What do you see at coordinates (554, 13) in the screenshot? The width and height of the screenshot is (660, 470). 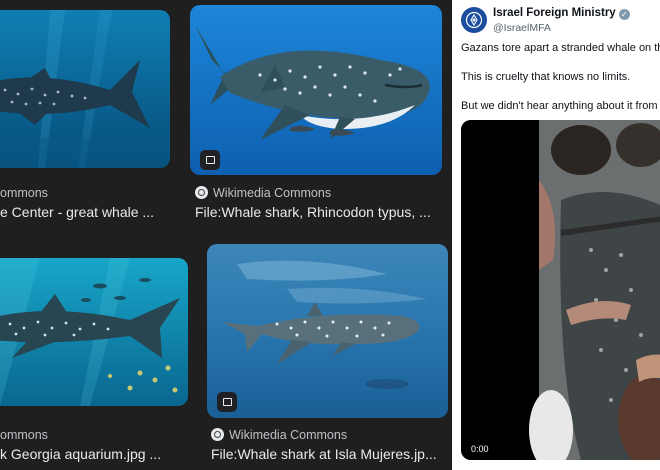 I see `account-name-label: Israel Foreign Ministry` at bounding box center [554, 13].